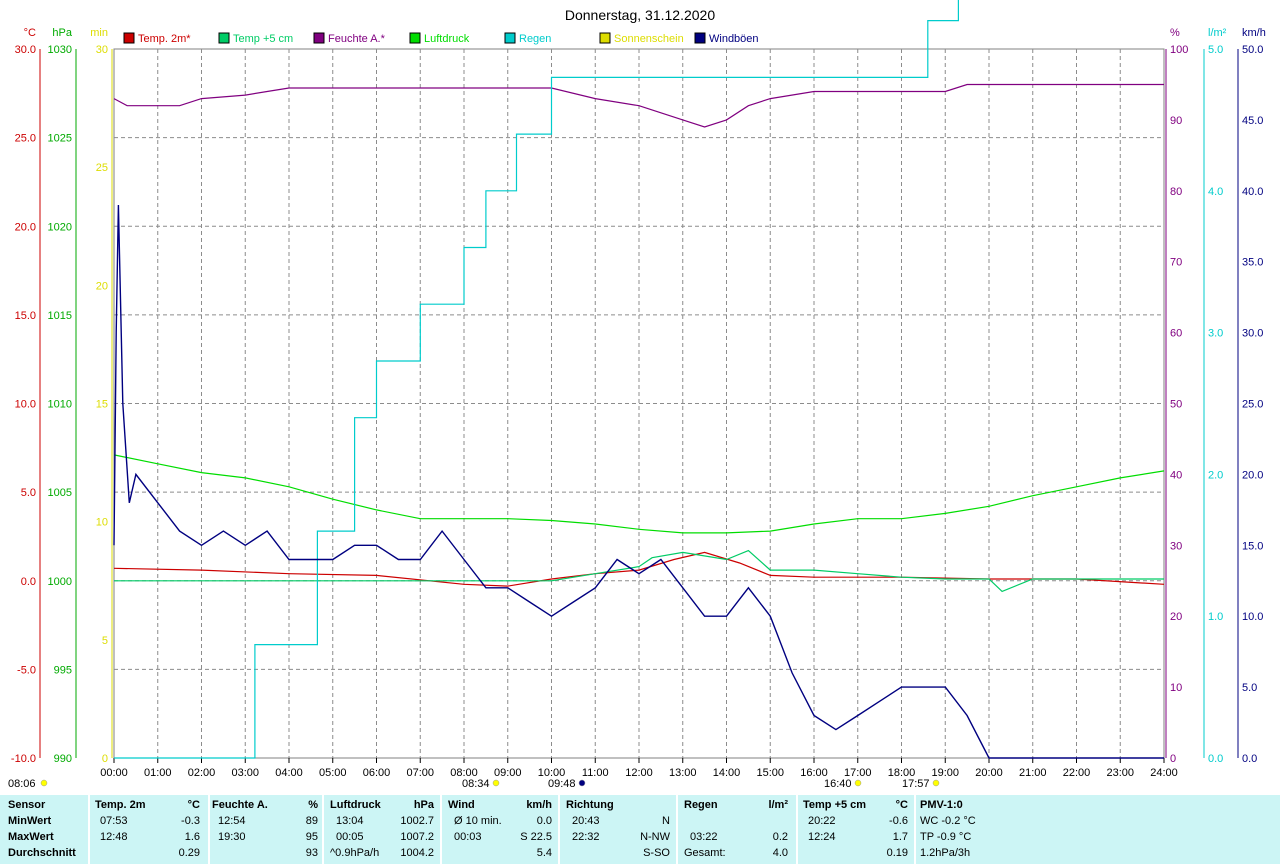  What do you see at coordinates (26, 670) in the screenshot?
I see `tick-label-temp: -5.0` at bounding box center [26, 670].